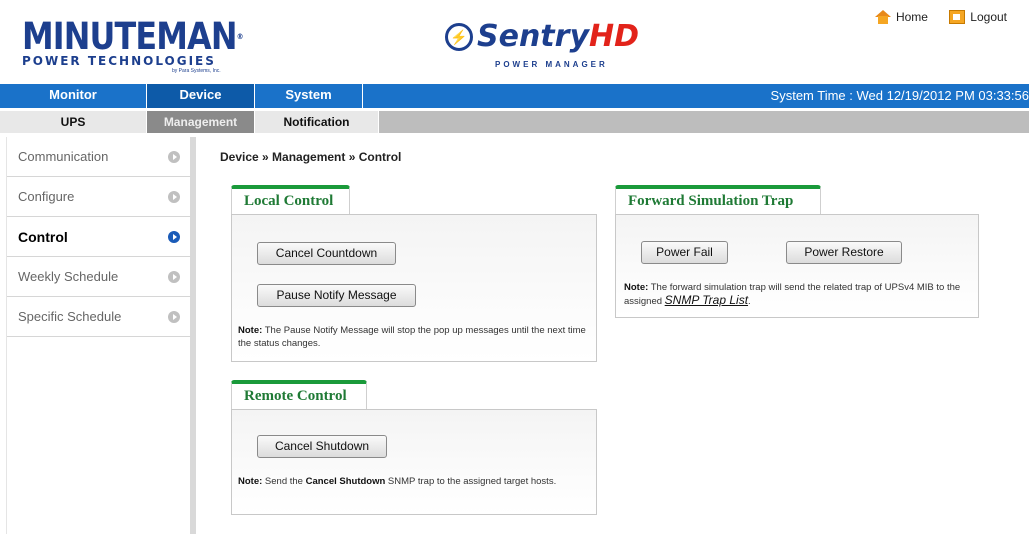  Describe the element at coordinates (514, 122) in the screenshot. I see `secondary-nav: UPS Management Notification` at that location.